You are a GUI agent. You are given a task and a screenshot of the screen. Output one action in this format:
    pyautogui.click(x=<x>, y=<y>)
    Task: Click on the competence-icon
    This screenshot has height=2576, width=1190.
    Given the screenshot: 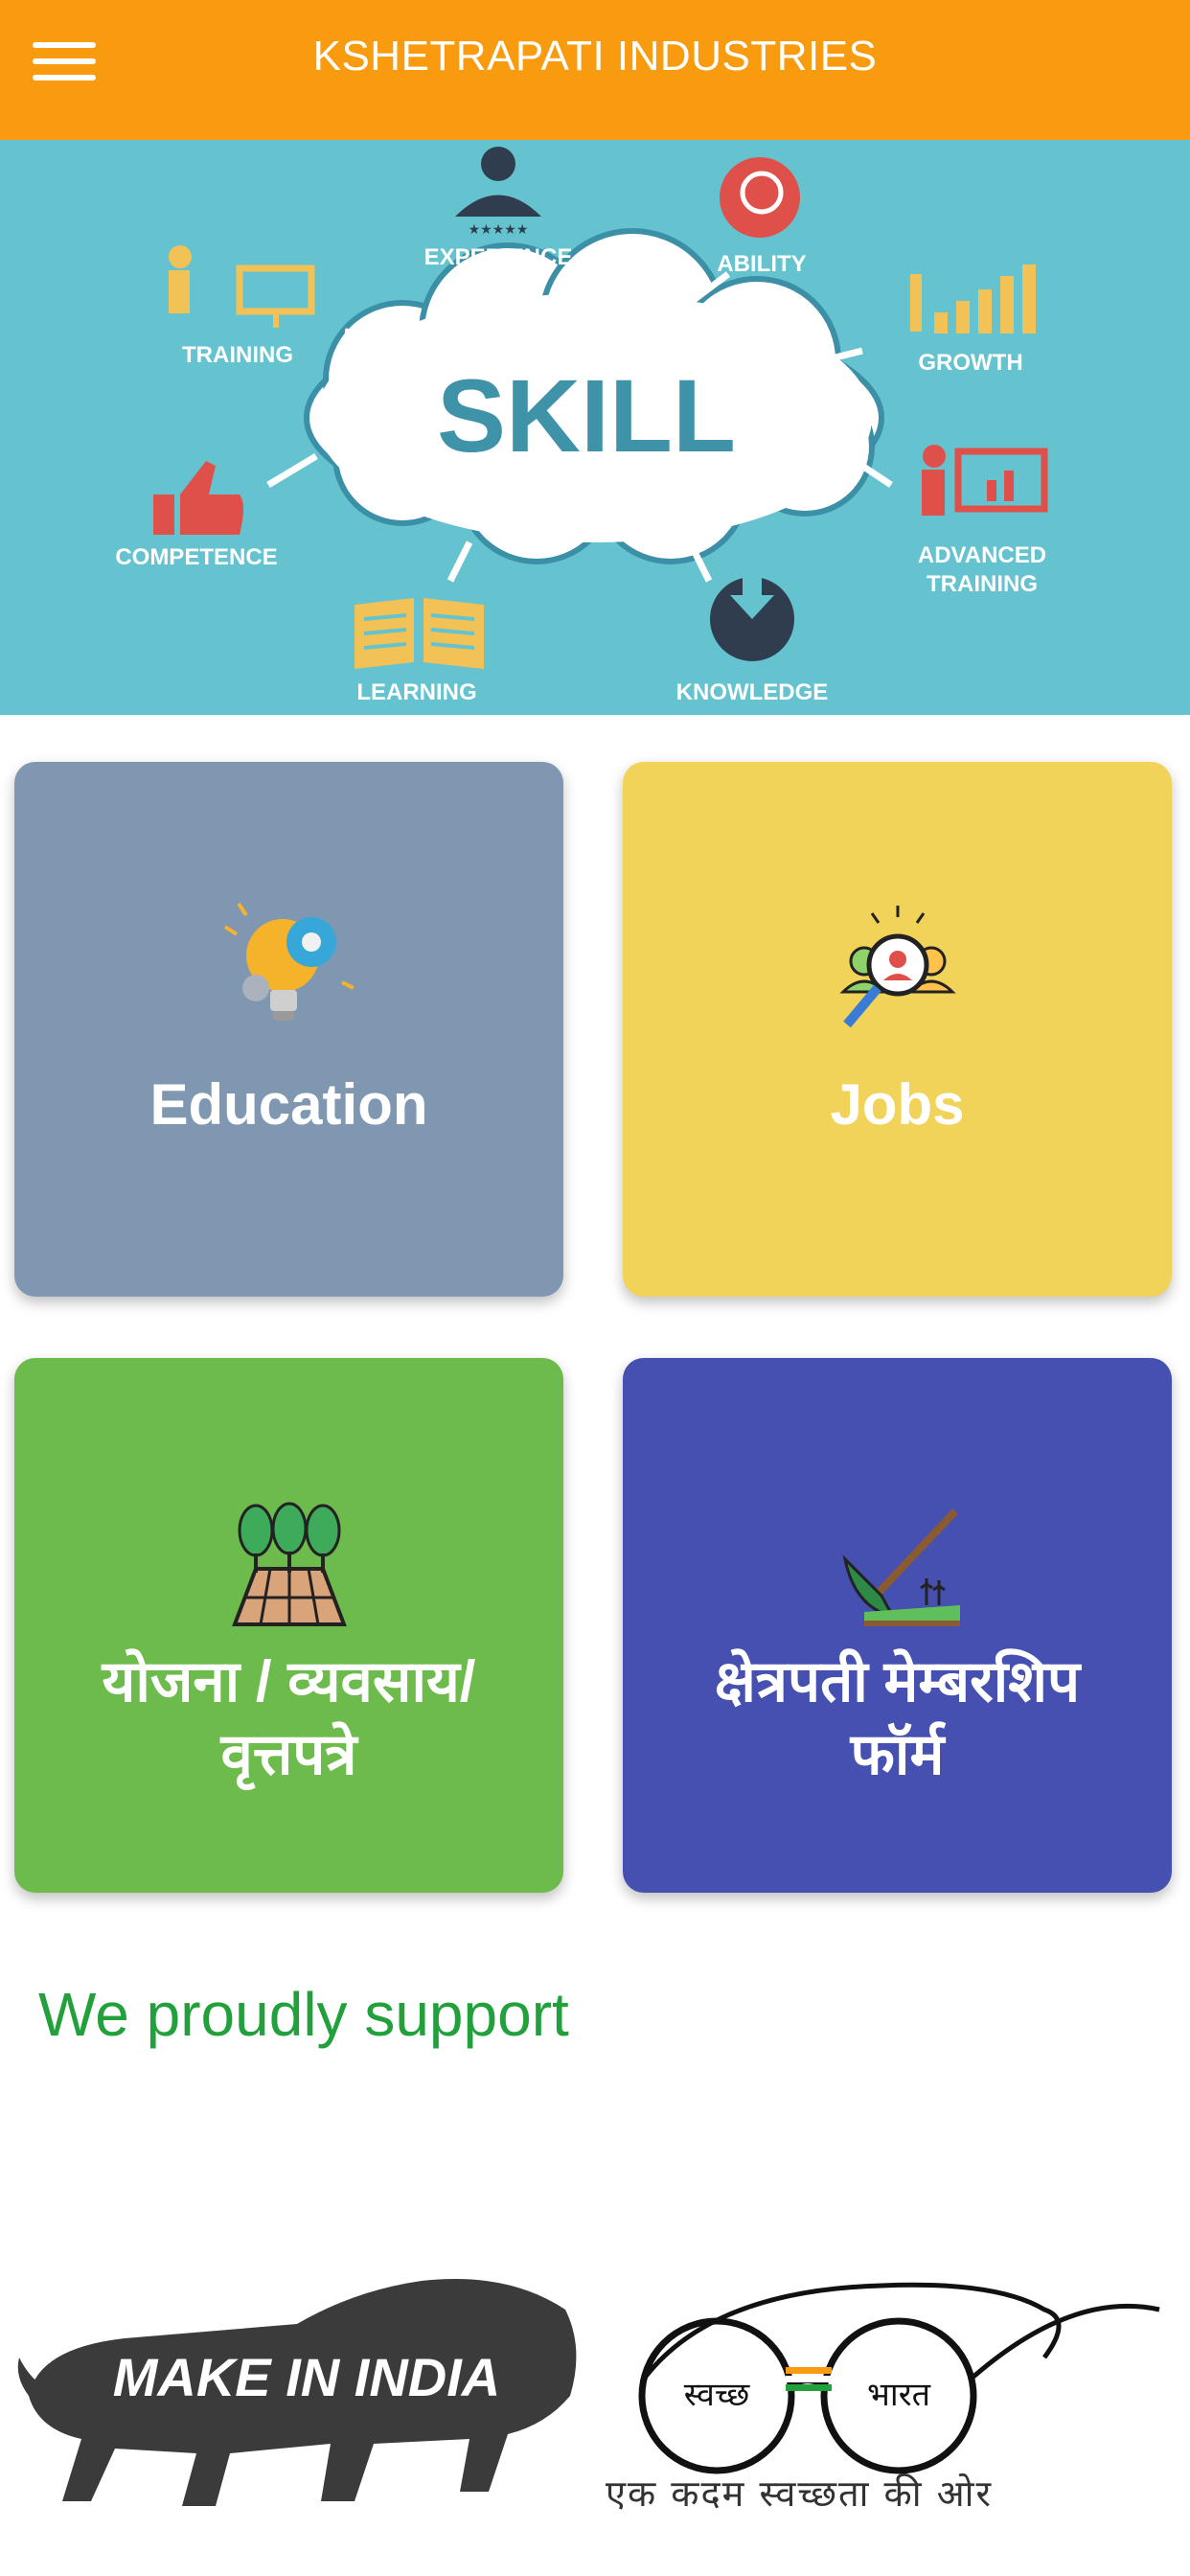 What is the action you would take?
    pyautogui.click(x=198, y=498)
    